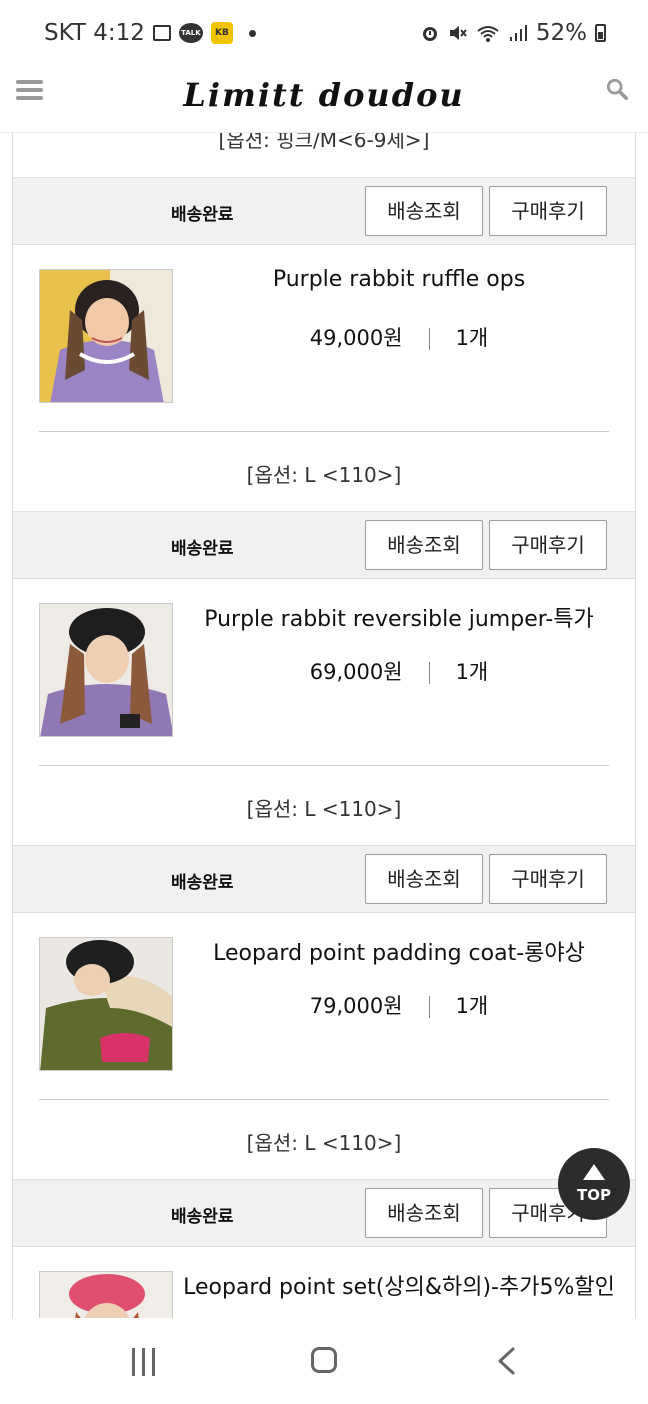 Image resolution: width=648 pixels, height=1404 pixels. I want to click on kb-bank-icon: KB, so click(221, 33).